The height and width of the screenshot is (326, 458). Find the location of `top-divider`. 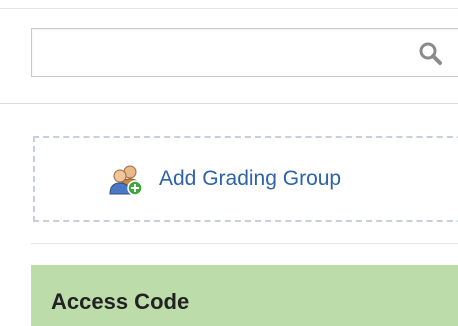

top-divider is located at coordinates (229, 8).